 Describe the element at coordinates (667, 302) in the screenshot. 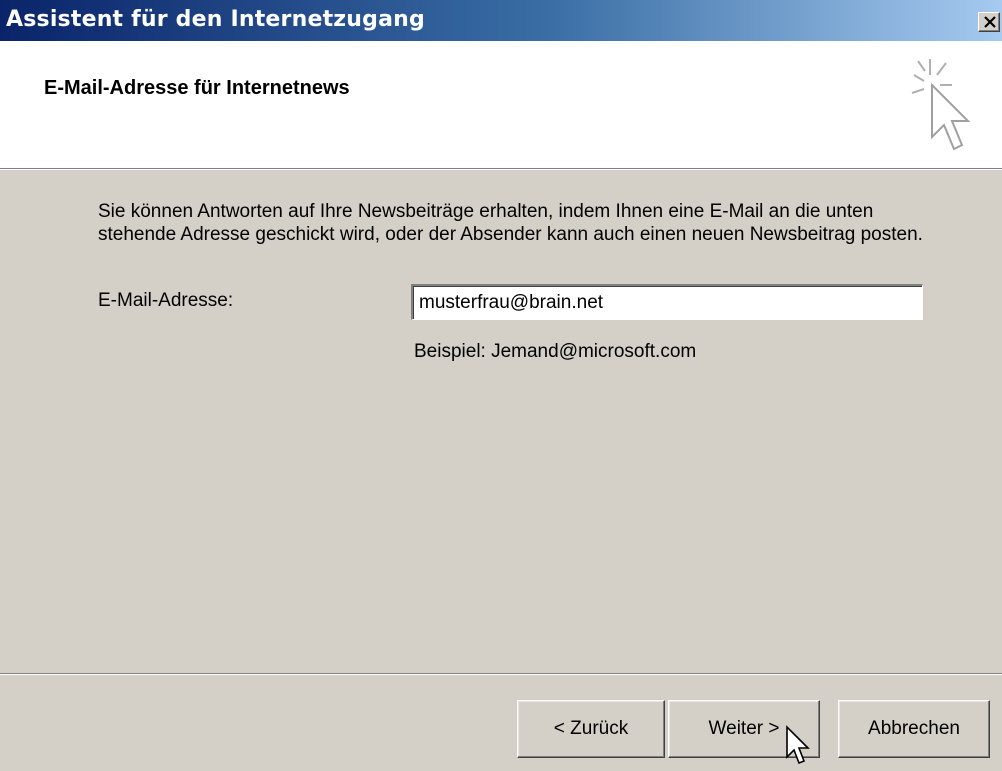

I see `email-field` at that location.